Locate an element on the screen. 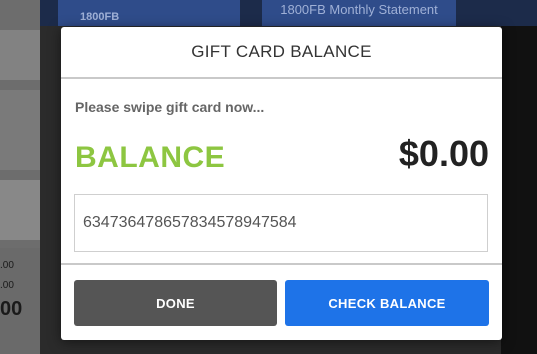  done-button: DONE is located at coordinates (175, 303).